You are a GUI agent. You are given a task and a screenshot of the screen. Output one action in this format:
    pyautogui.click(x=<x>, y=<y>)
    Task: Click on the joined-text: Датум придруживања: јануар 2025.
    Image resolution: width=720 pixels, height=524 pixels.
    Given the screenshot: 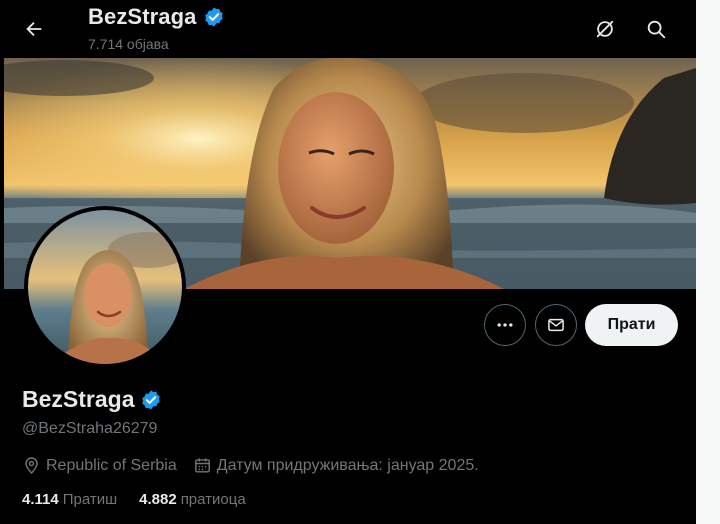 What is the action you would take?
    pyautogui.click(x=347, y=465)
    